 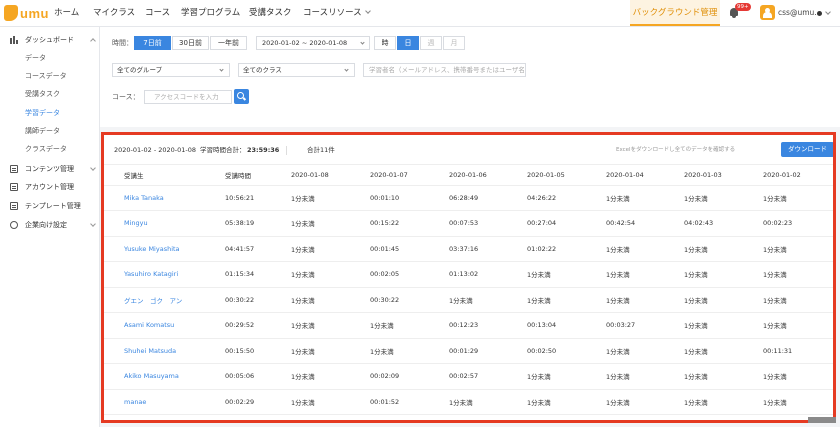 What do you see at coordinates (238, 175) in the screenshot?
I see `column-header: 受講時間` at bounding box center [238, 175].